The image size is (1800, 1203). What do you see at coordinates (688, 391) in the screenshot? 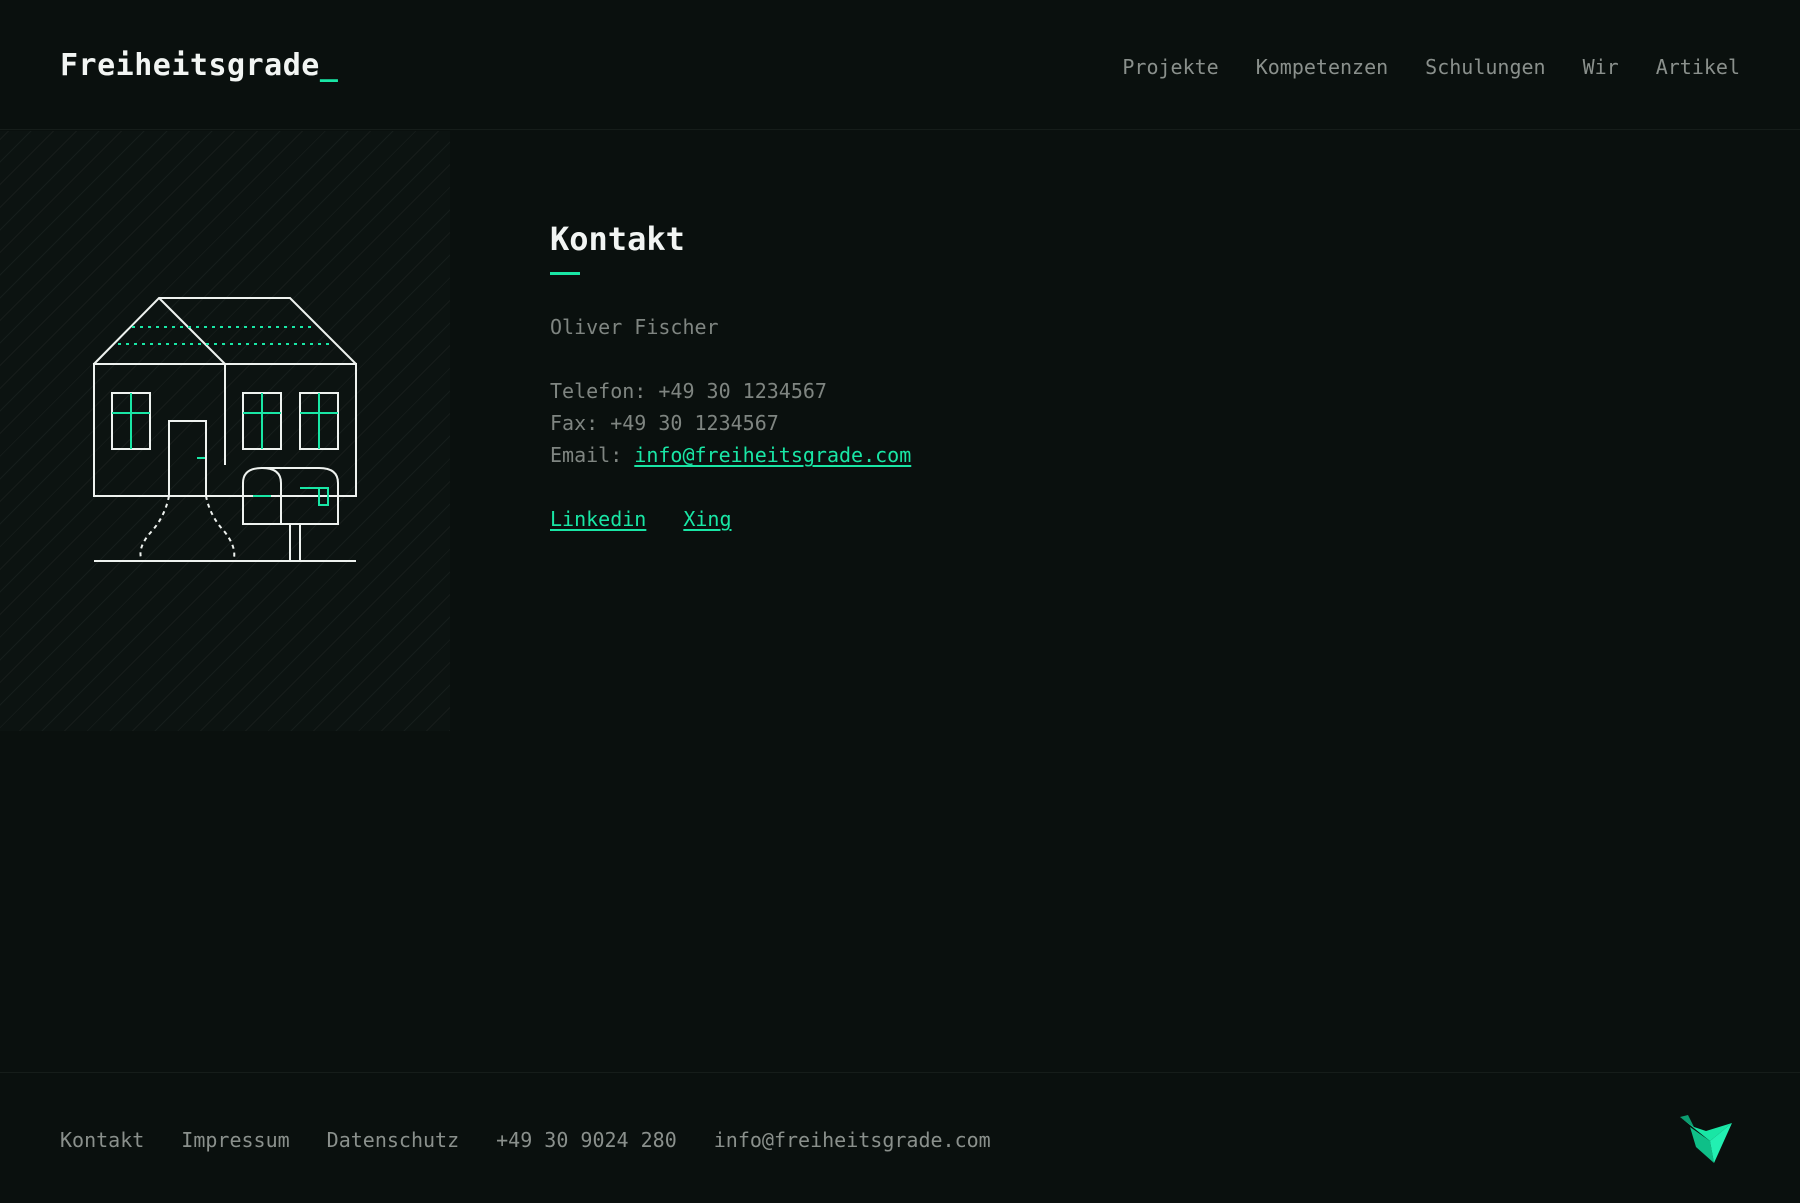
I see `phone-line: Telefon: +49 30 1234567` at bounding box center [688, 391].